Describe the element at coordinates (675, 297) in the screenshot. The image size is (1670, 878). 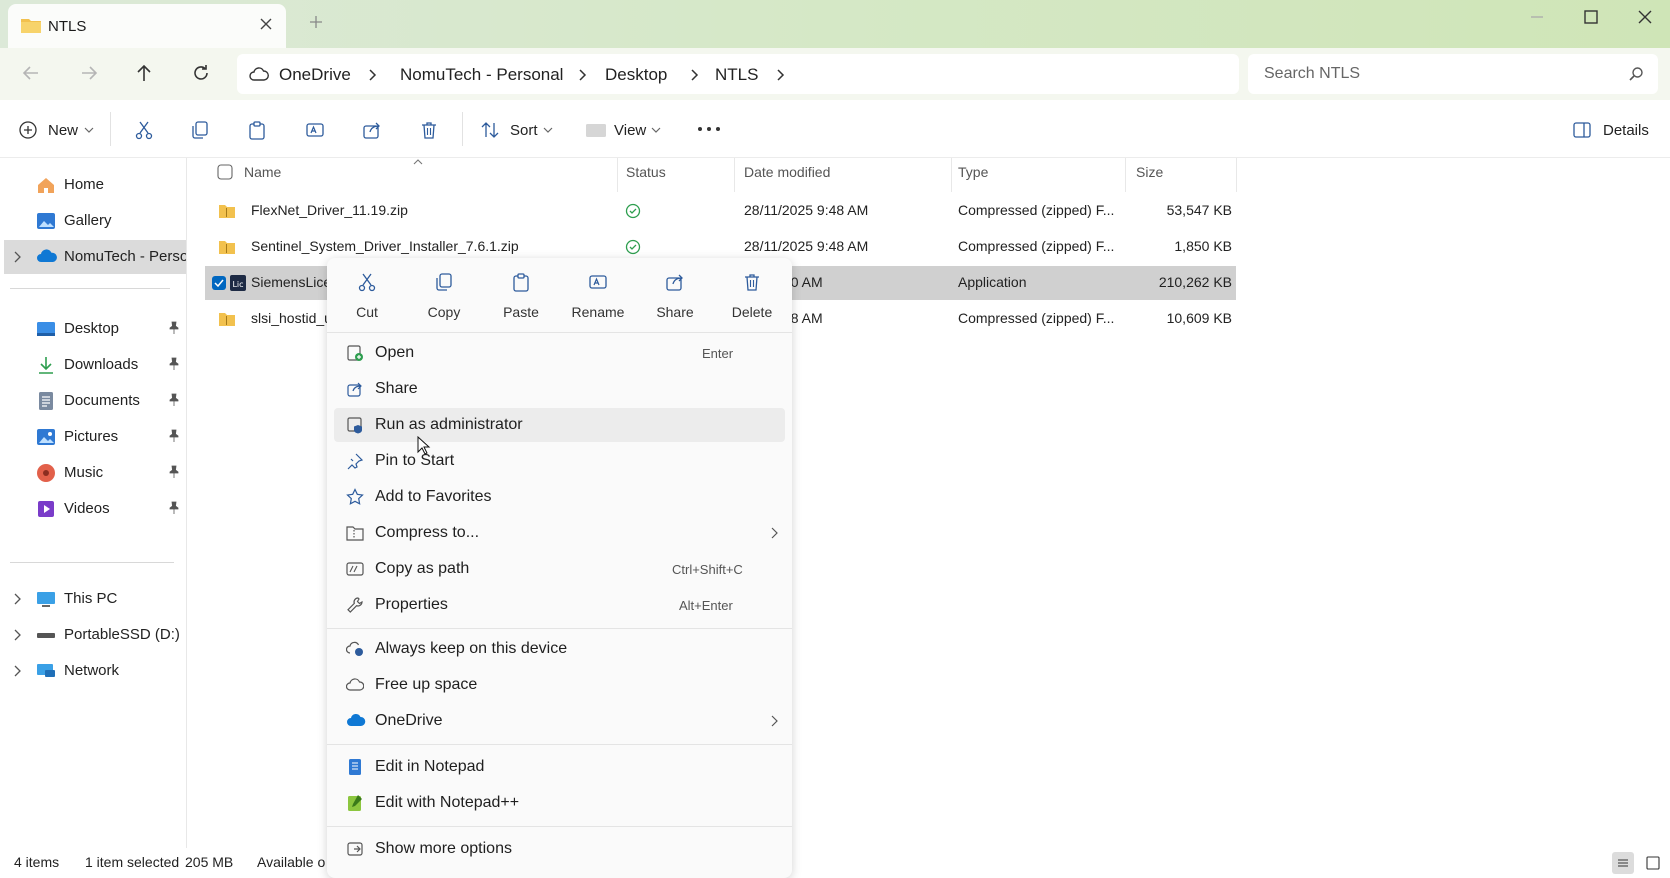
I see `share-button: Share` at that location.